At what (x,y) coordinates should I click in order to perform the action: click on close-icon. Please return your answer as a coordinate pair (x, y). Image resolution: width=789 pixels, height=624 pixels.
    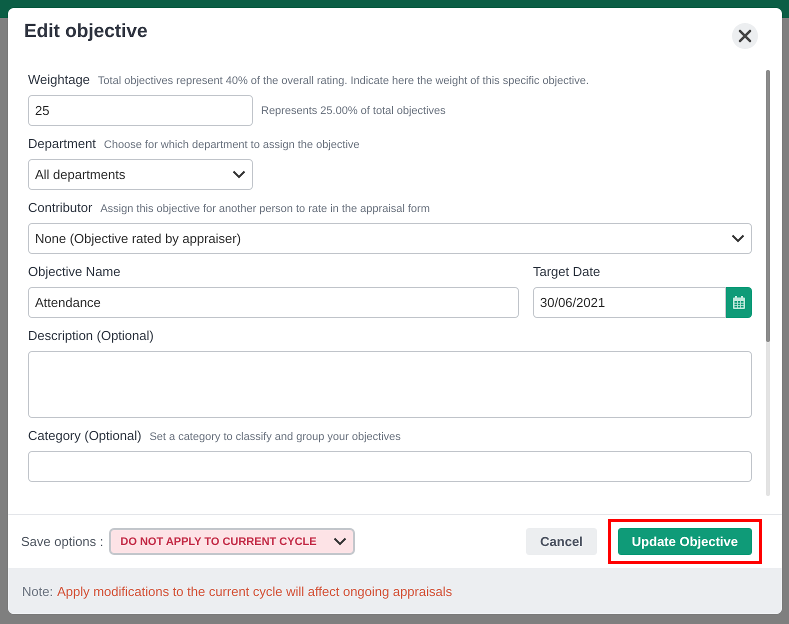
    Looking at the image, I should click on (745, 36).